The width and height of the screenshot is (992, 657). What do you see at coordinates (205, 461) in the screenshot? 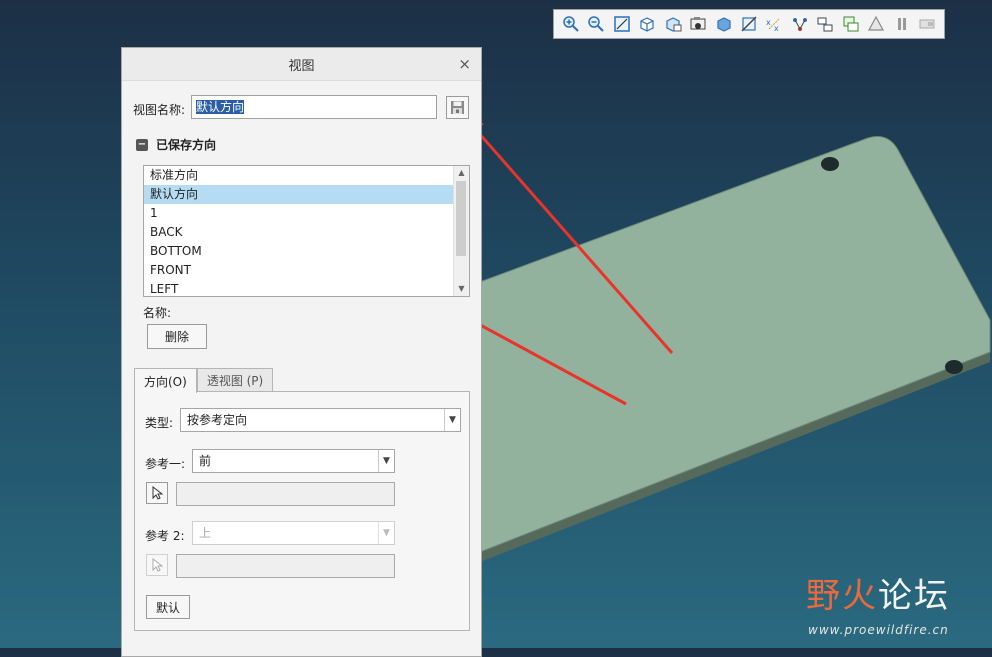
I see `ref1-value: 前` at bounding box center [205, 461].